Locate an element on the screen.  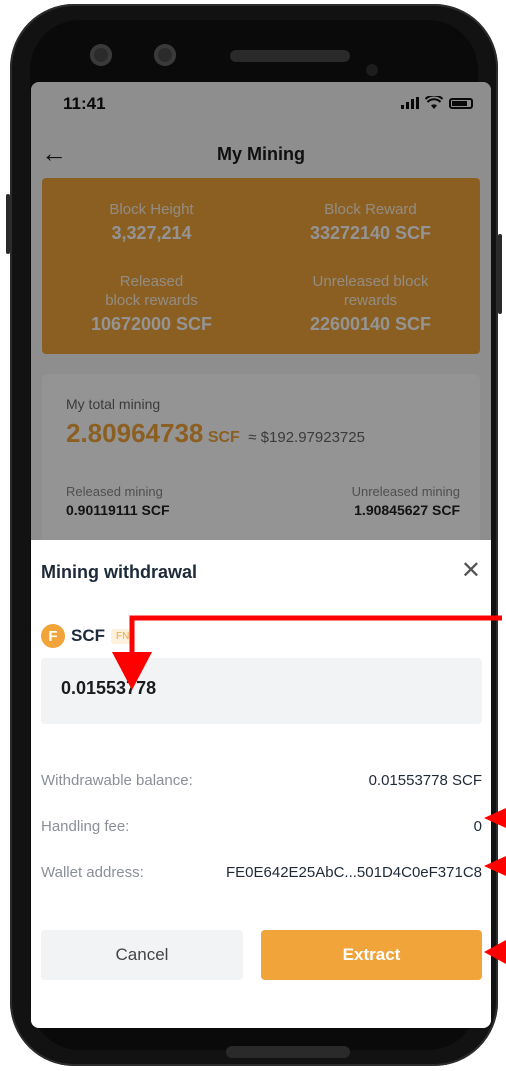
coin-name: SCF is located at coordinates (88, 635).